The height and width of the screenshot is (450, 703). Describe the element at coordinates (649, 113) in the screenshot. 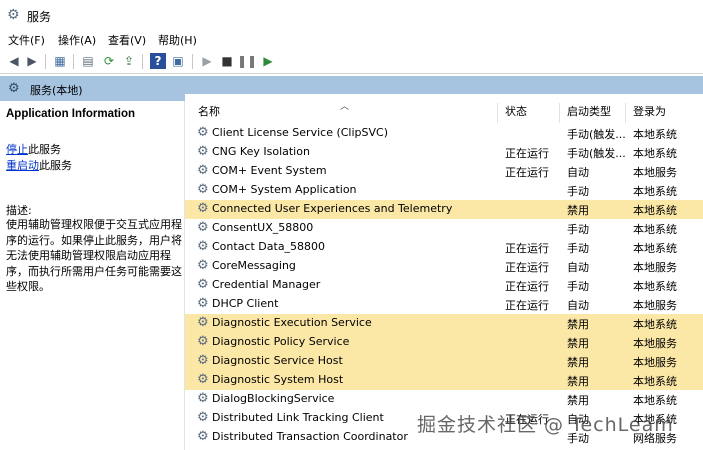

I see `column-header-logon-as: 登录为` at that location.